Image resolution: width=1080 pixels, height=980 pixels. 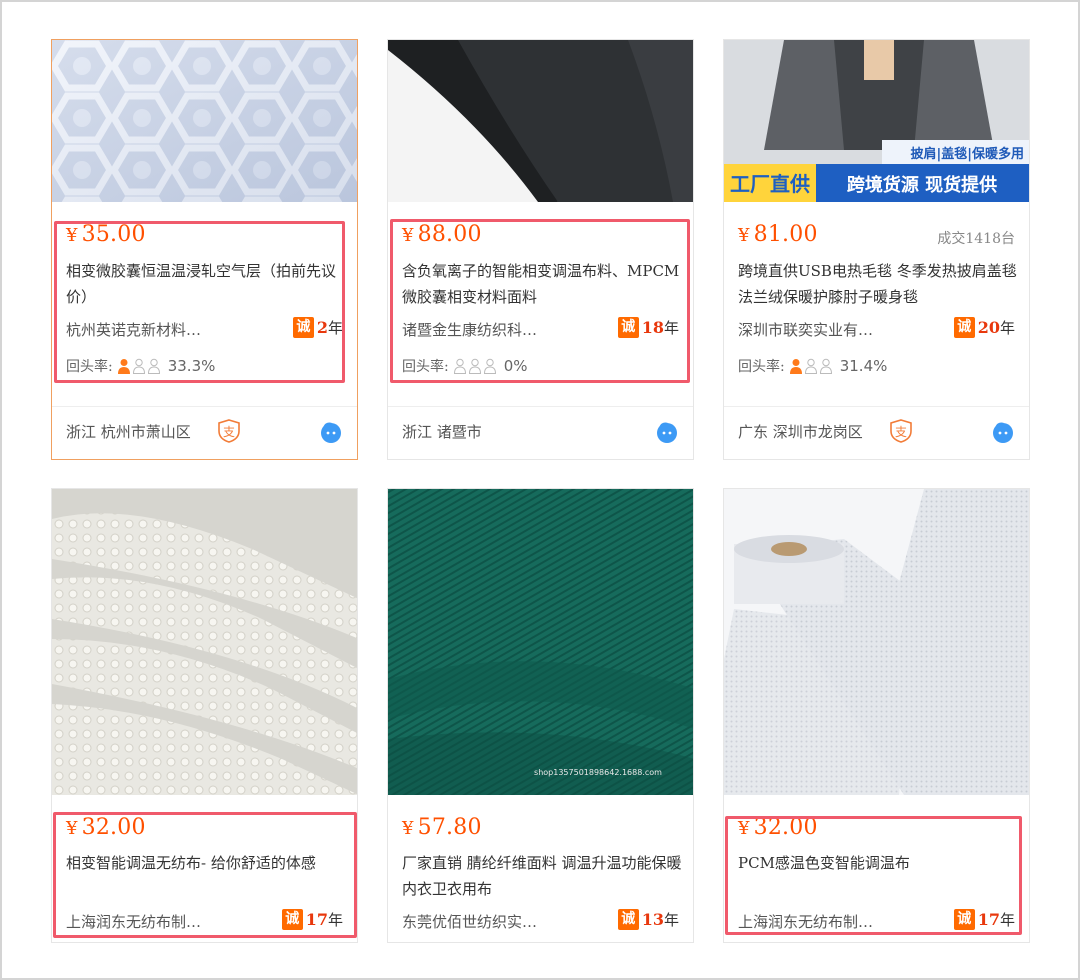 I want to click on product-image: 披肩|盖毯|保暖多用 工厂直供 跨境货源 现货提供, so click(x=876, y=121).